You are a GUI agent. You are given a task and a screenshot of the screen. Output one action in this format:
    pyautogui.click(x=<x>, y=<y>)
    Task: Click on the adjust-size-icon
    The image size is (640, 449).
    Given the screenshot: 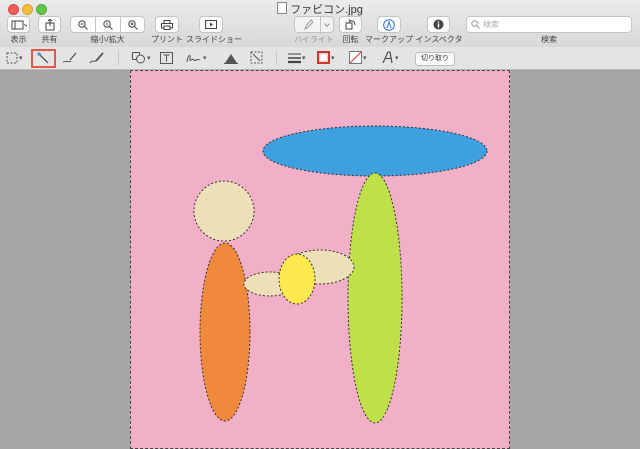 What is the action you would take?
    pyautogui.click(x=256, y=57)
    